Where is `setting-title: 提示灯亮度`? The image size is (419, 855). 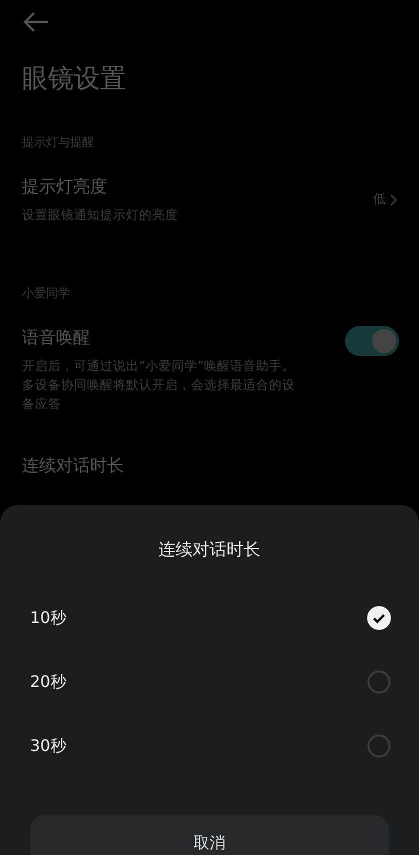
setting-title: 提示灯亮度 is located at coordinates (65, 188).